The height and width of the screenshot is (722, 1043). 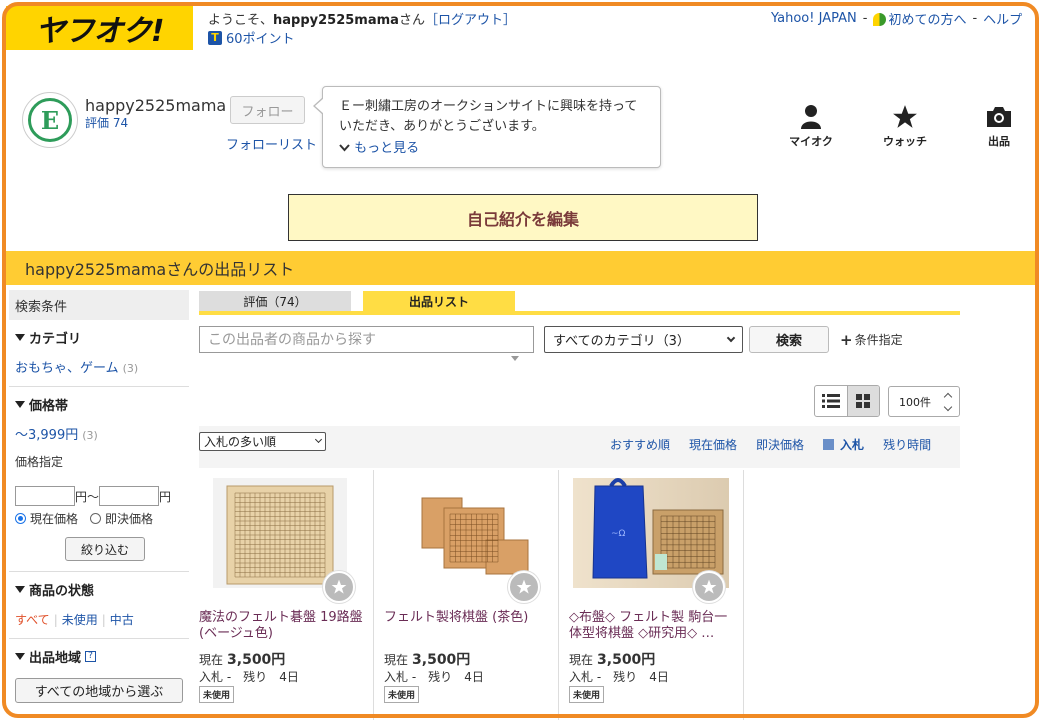 I want to click on tab-evaluation: 評価（74）, so click(x=275, y=301).